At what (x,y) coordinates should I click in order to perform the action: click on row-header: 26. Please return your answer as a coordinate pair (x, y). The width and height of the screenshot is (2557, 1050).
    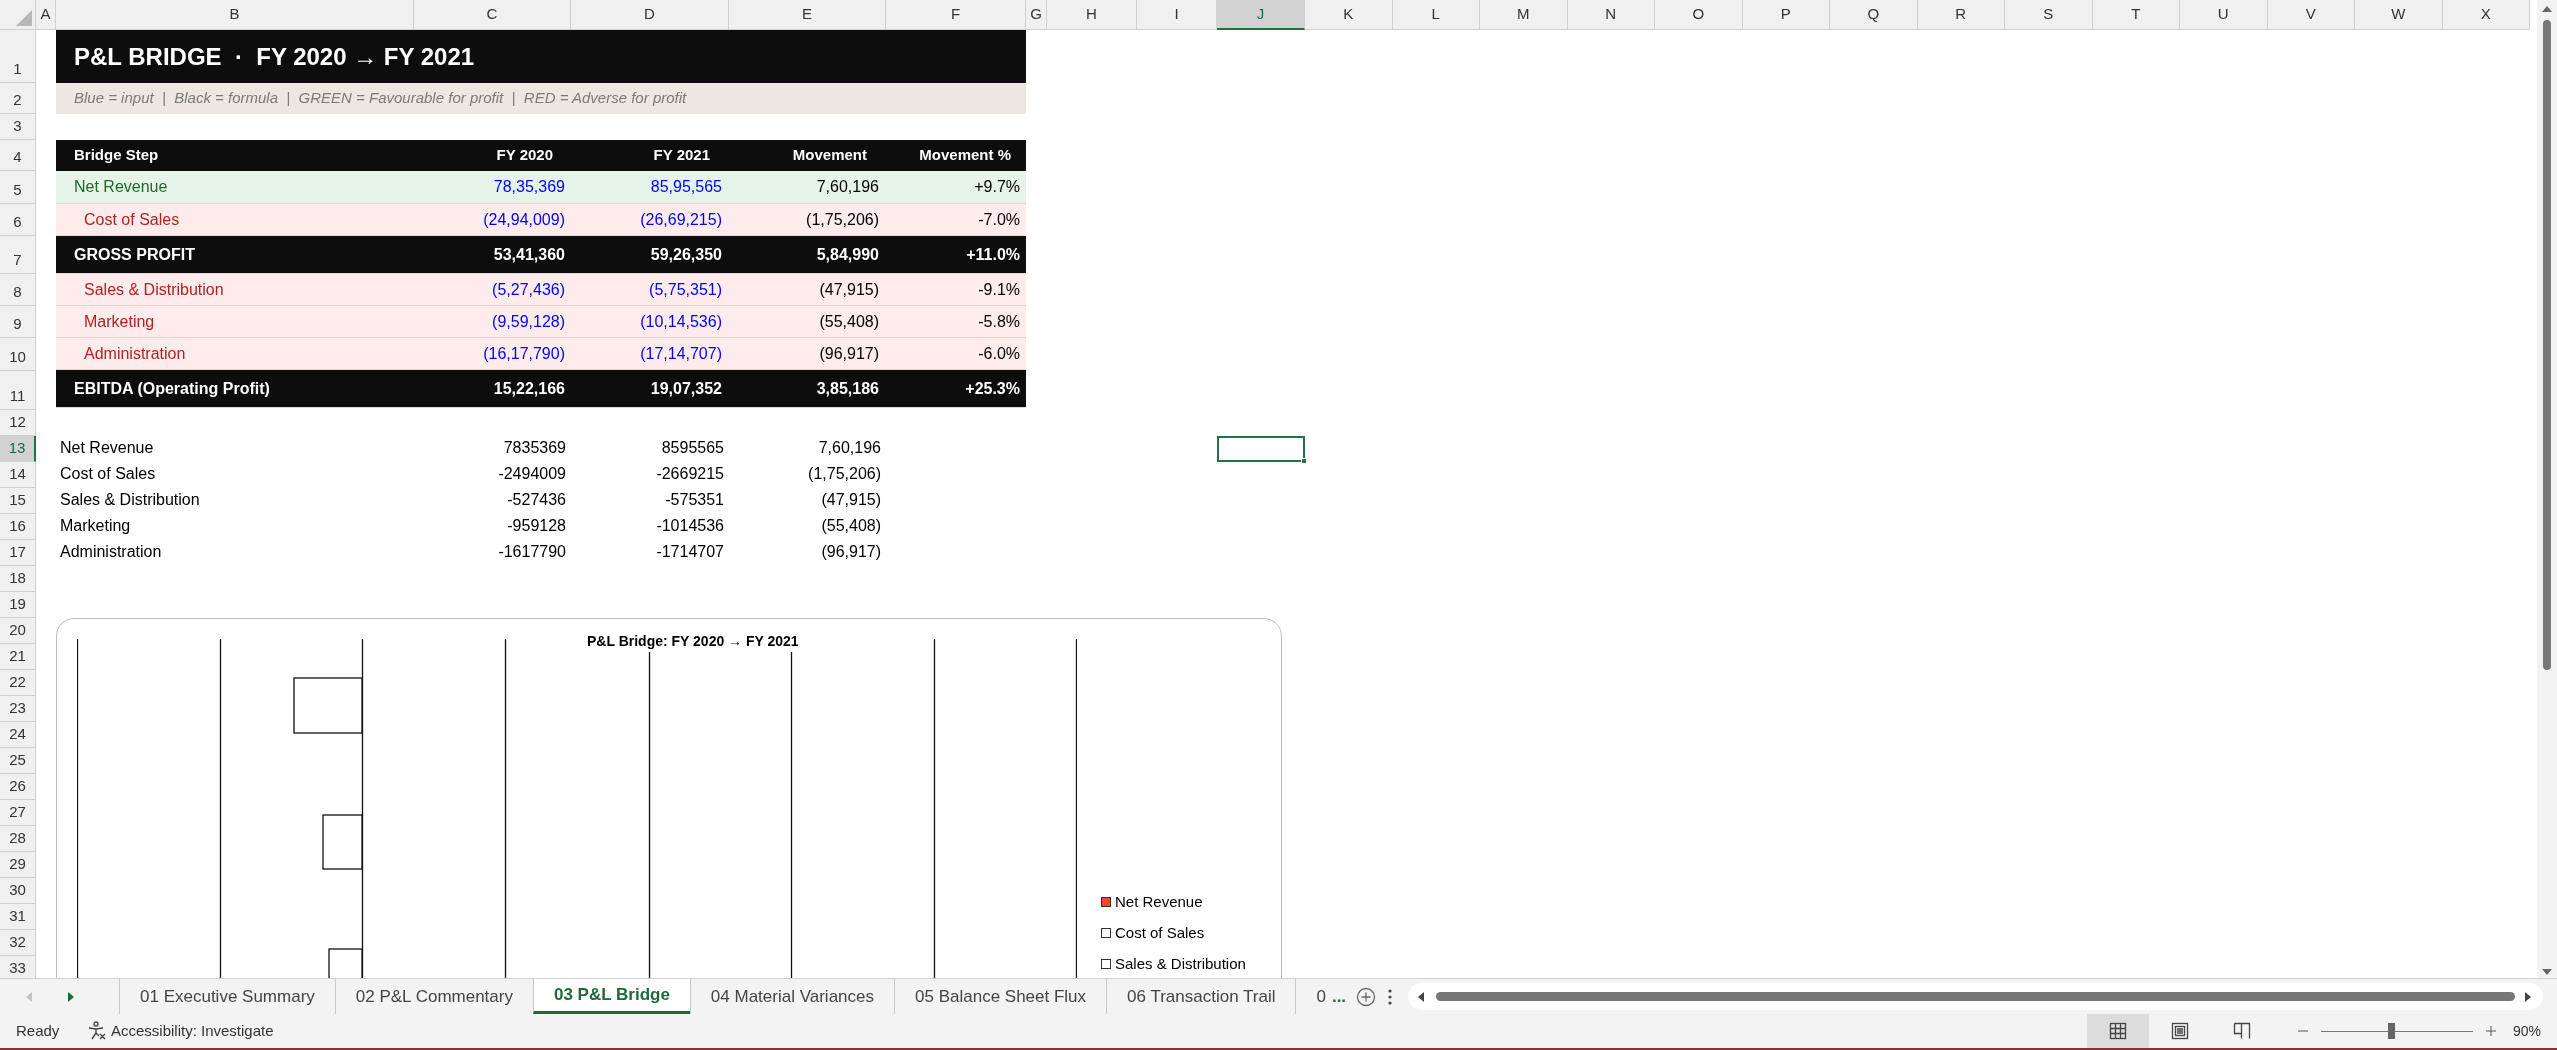
    Looking at the image, I should click on (18, 787).